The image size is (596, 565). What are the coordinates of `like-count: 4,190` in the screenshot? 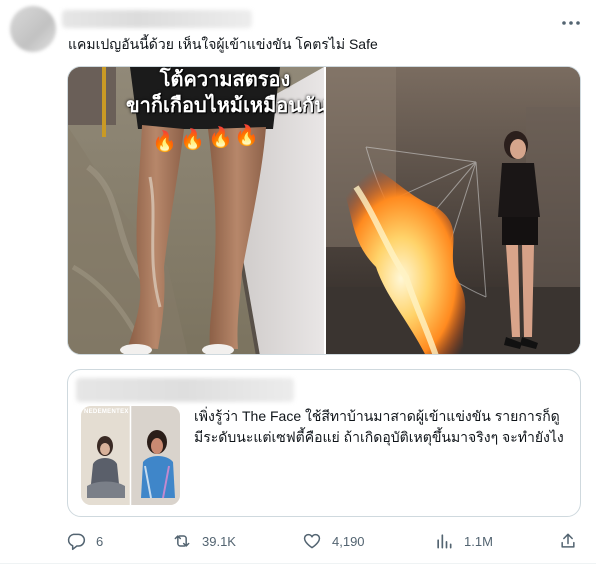 It's located at (348, 541).